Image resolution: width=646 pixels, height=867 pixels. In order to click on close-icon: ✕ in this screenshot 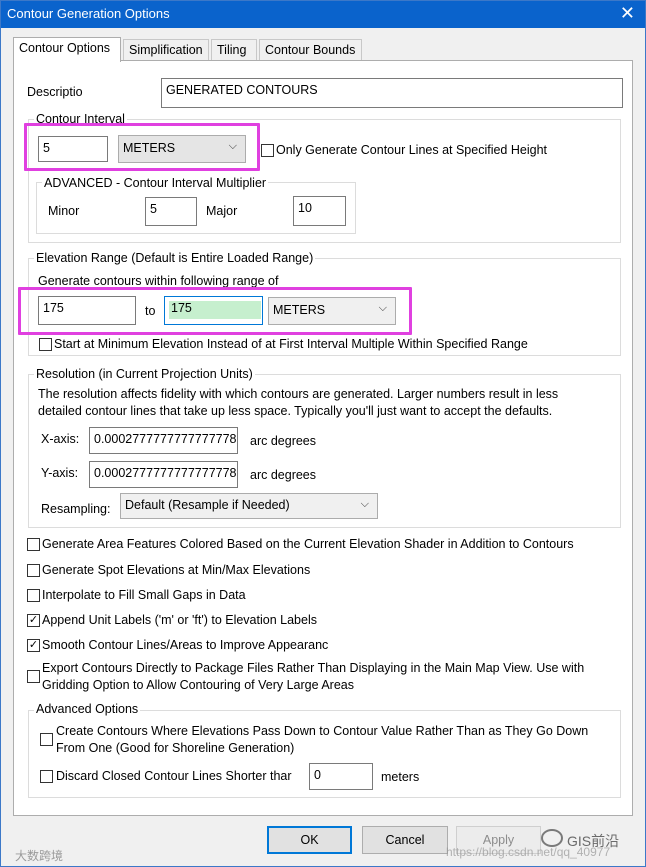, I will do `click(627, 13)`.